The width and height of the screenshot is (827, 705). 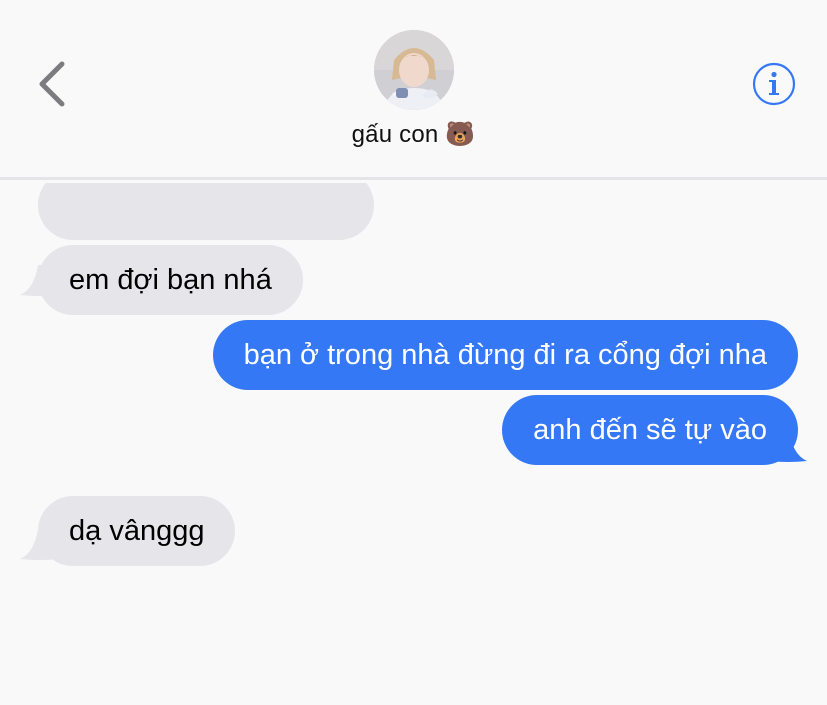 I want to click on message-bubble-outgoing: anh đến sẽ tự vào, so click(x=650, y=430).